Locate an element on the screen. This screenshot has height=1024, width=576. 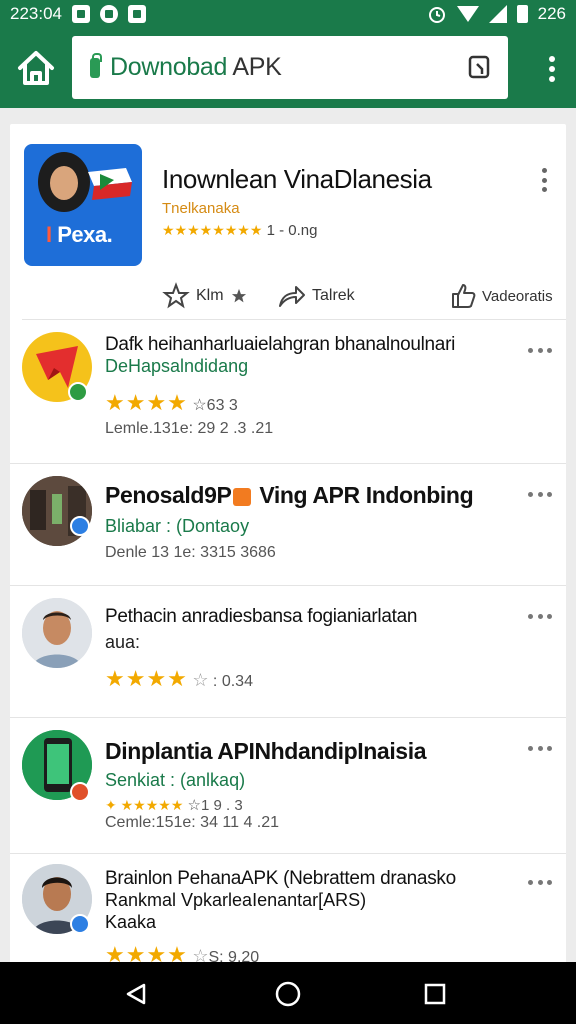
back-icon is located at coordinates (136, 994).